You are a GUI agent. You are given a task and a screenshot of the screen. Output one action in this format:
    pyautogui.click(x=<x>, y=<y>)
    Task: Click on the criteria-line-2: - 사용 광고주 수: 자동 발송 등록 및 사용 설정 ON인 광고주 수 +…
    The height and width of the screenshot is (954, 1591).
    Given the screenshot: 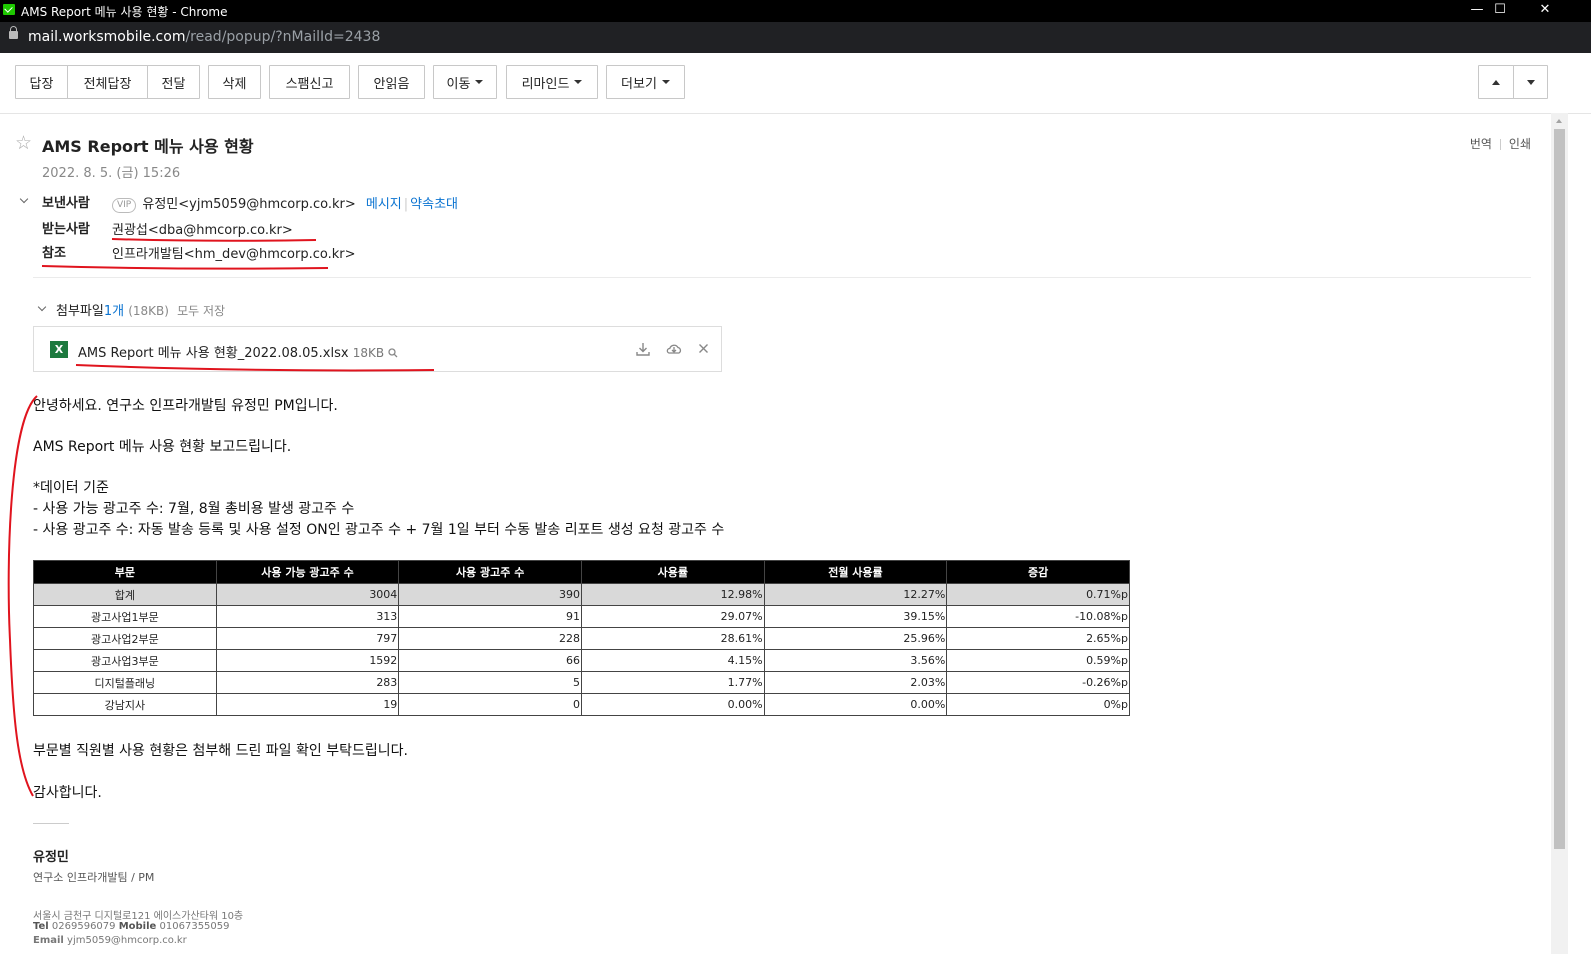 What is the action you would take?
    pyautogui.click(x=379, y=530)
    